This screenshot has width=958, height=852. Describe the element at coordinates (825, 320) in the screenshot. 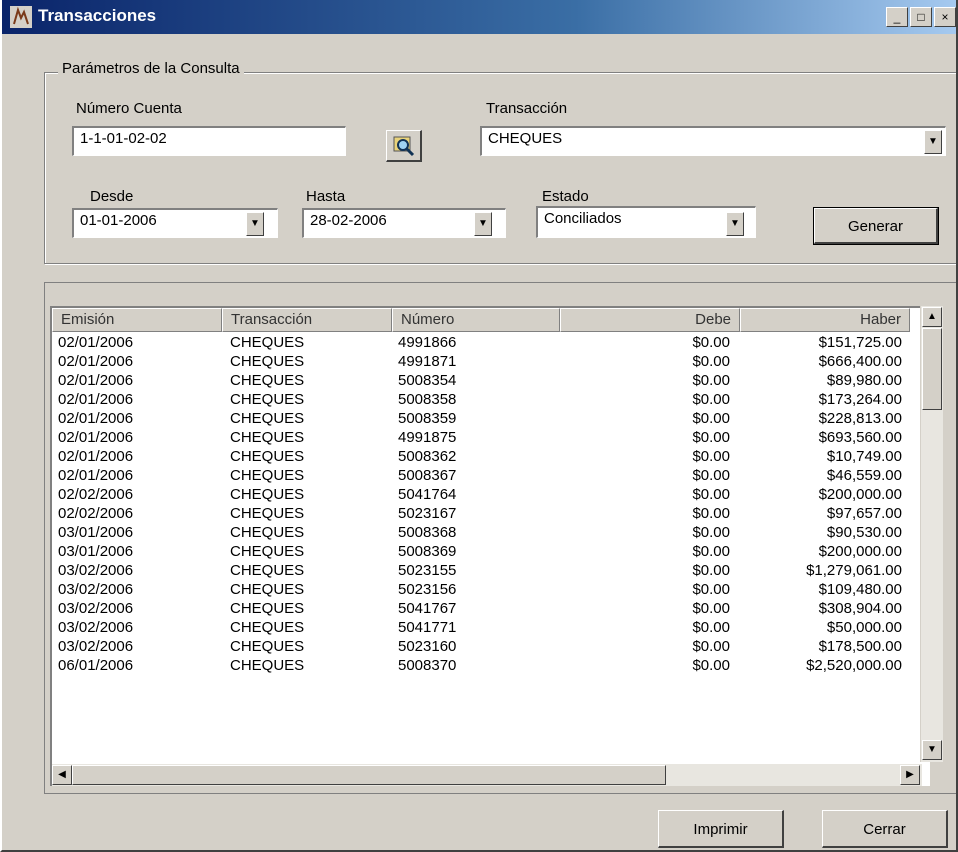

I see `column-header-haber: Haber` at that location.